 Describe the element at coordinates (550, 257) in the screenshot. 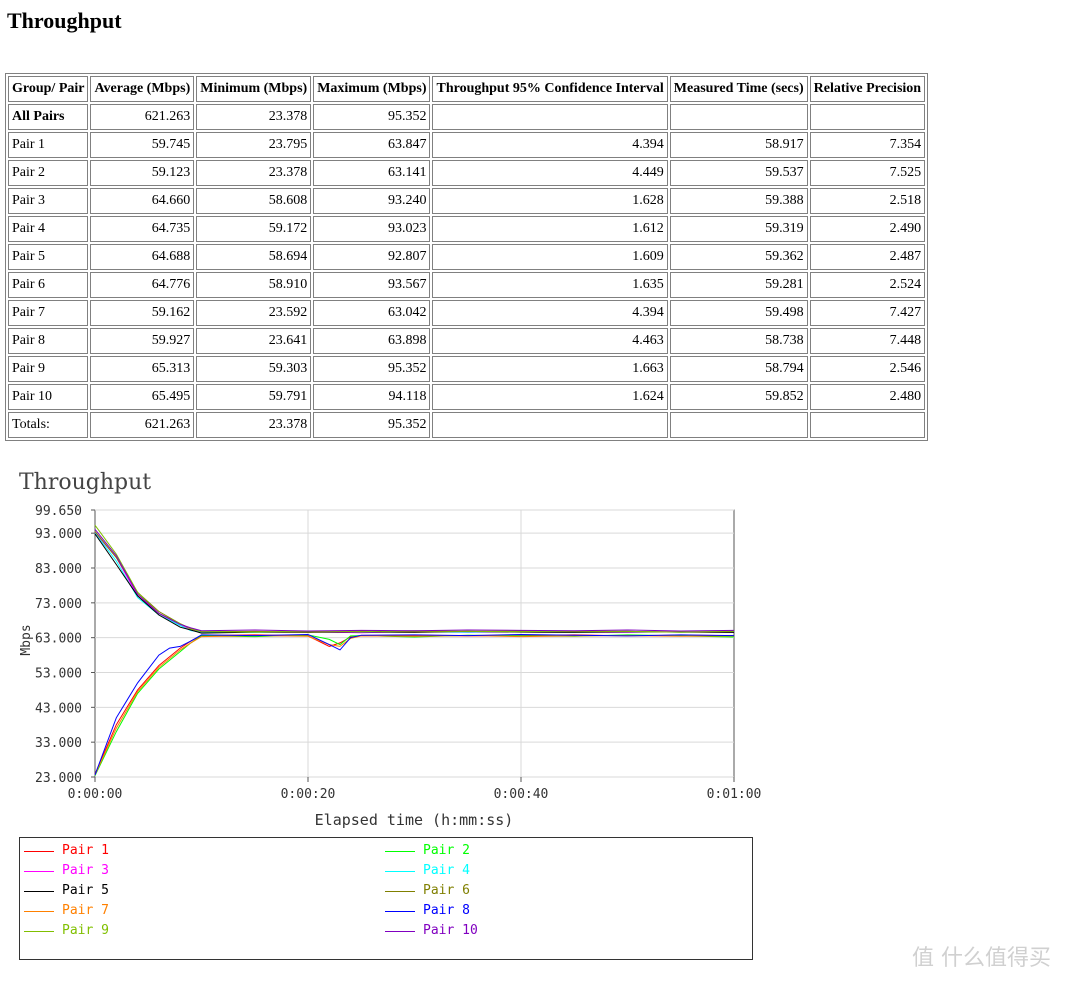

I see `cell-confidence-interval: 1.609` at that location.